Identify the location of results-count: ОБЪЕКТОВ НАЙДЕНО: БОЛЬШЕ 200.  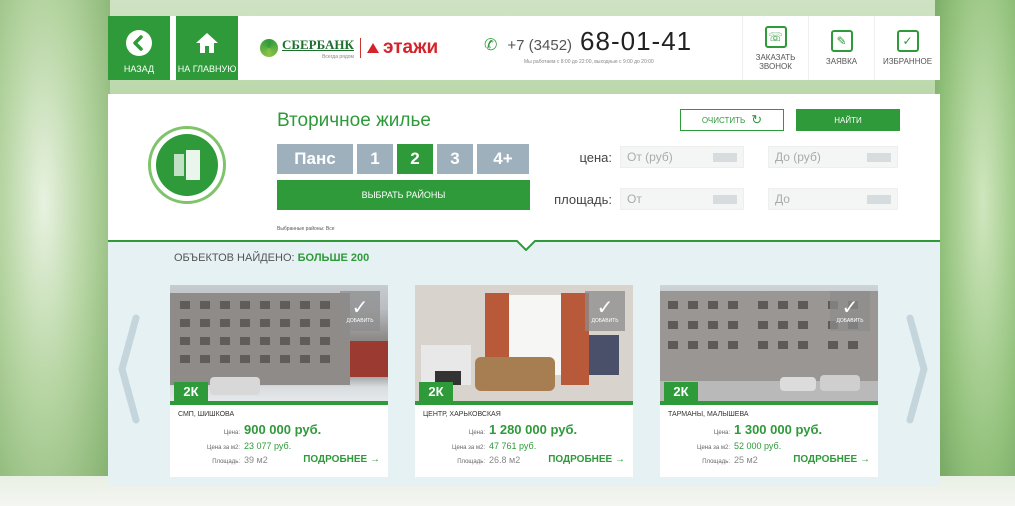
(271, 258).